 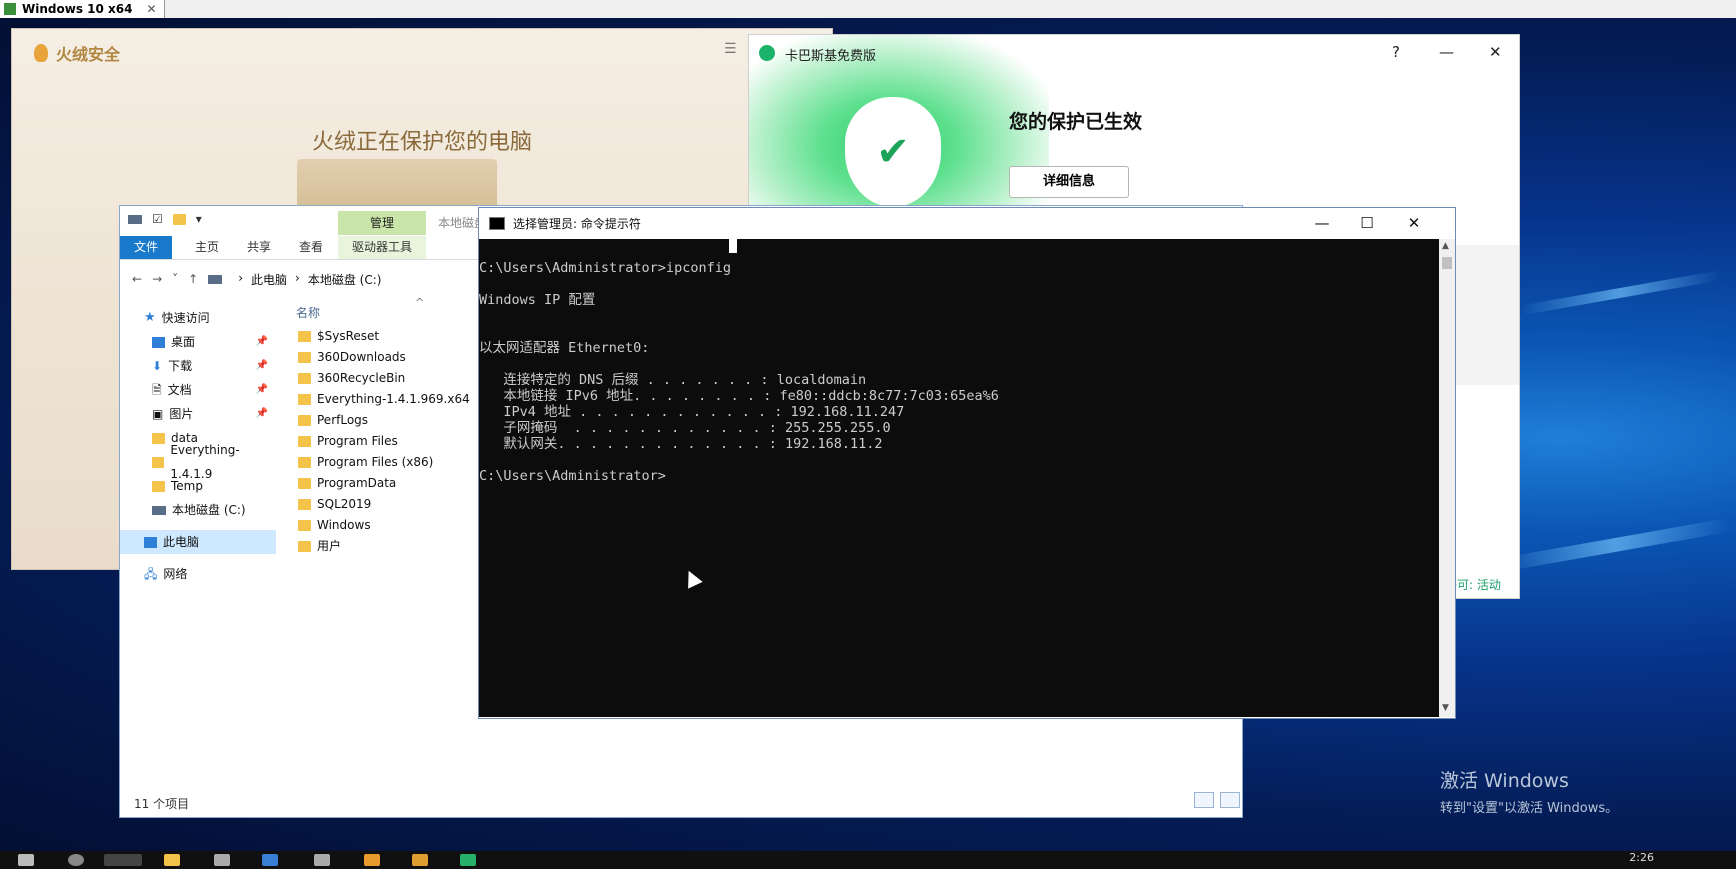 I want to click on start-icon, so click(x=26, y=860).